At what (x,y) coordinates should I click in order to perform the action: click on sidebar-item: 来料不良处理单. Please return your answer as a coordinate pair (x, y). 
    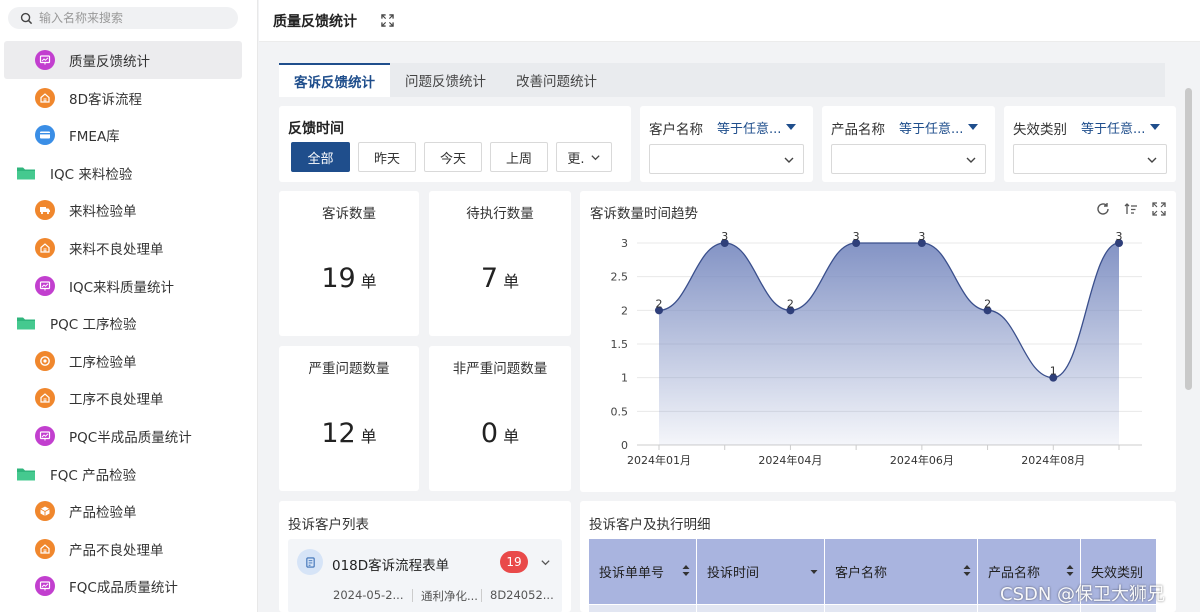
    Looking at the image, I should click on (123, 248).